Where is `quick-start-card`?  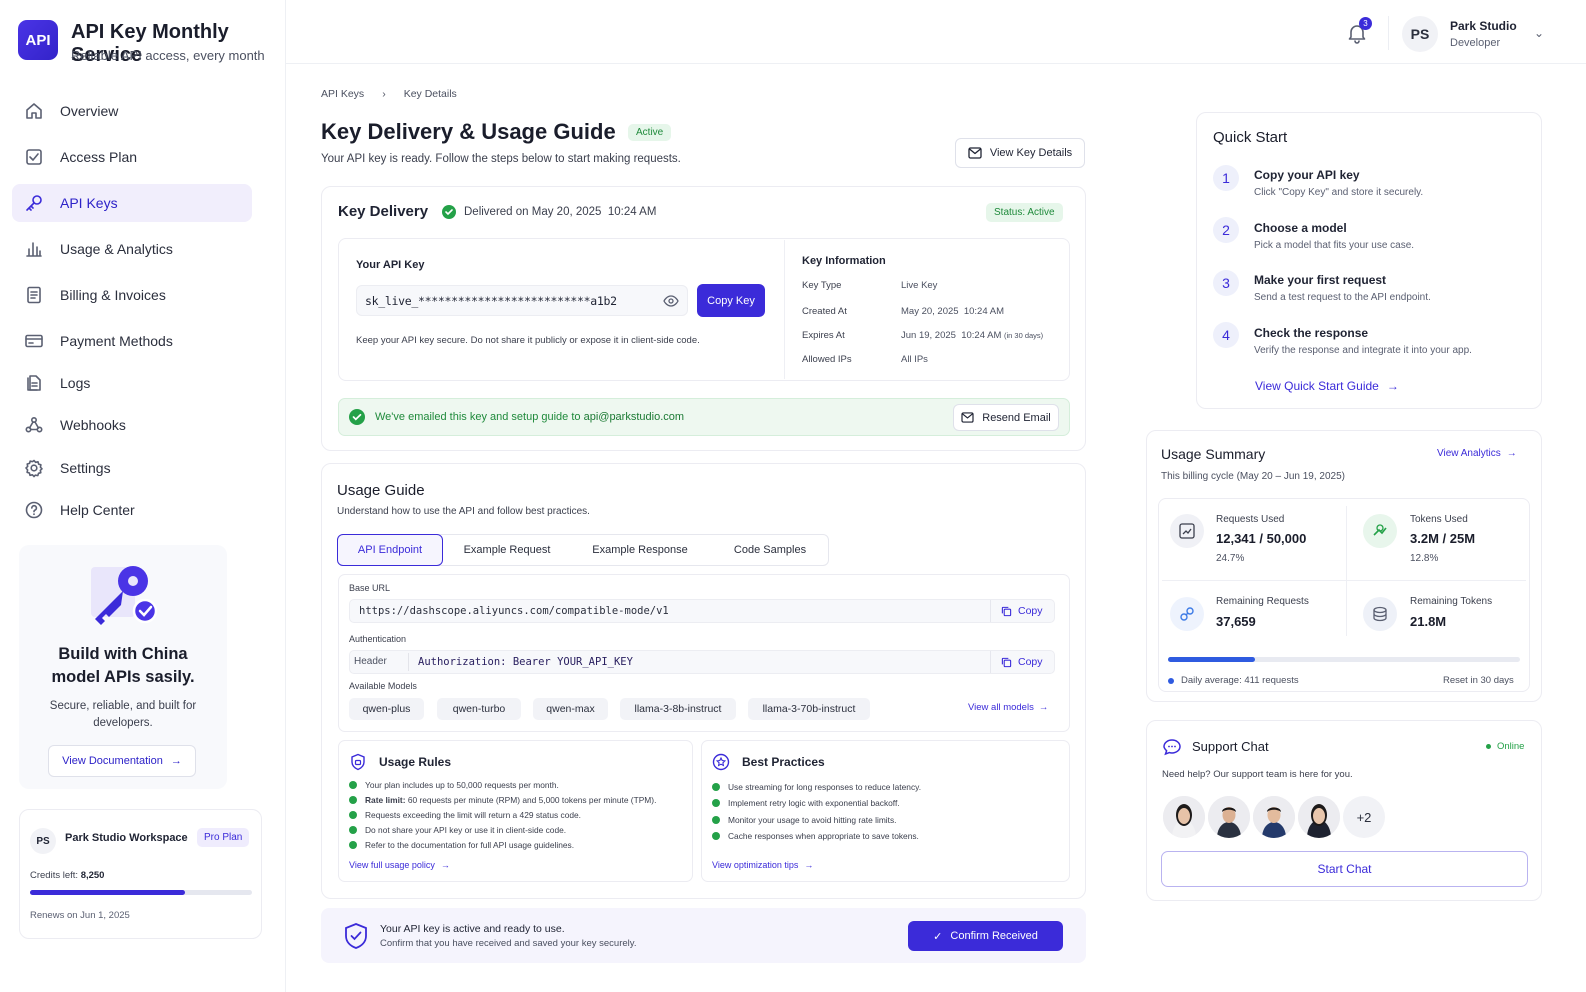
quick-start-card is located at coordinates (1369, 260).